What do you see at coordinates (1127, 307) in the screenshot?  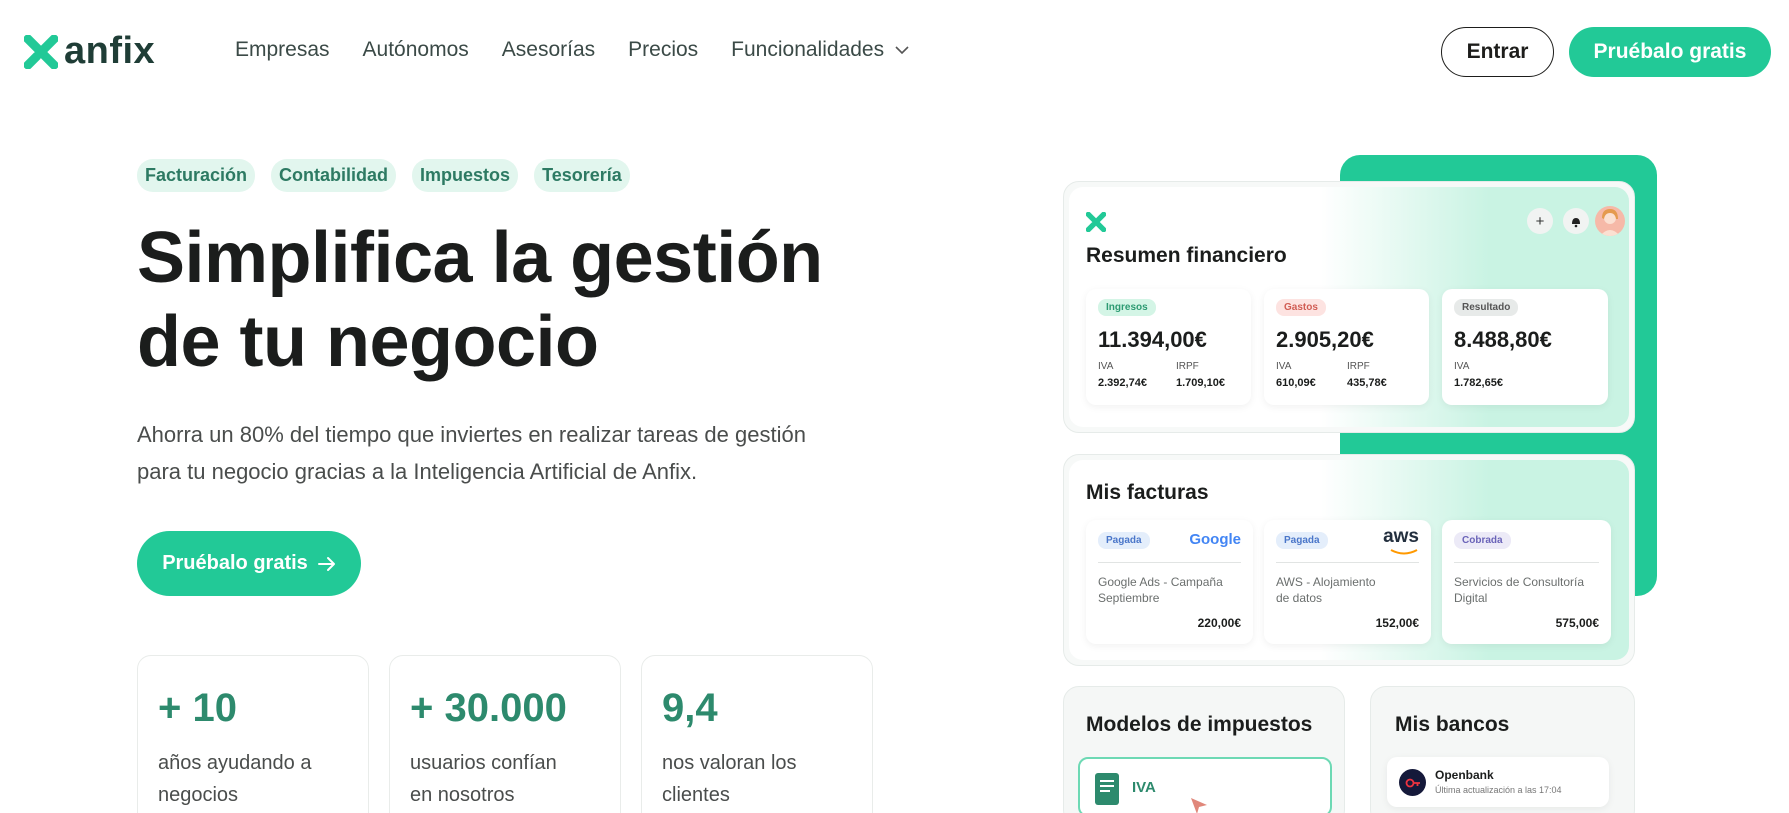 I see `income-pill: Ingresos` at bounding box center [1127, 307].